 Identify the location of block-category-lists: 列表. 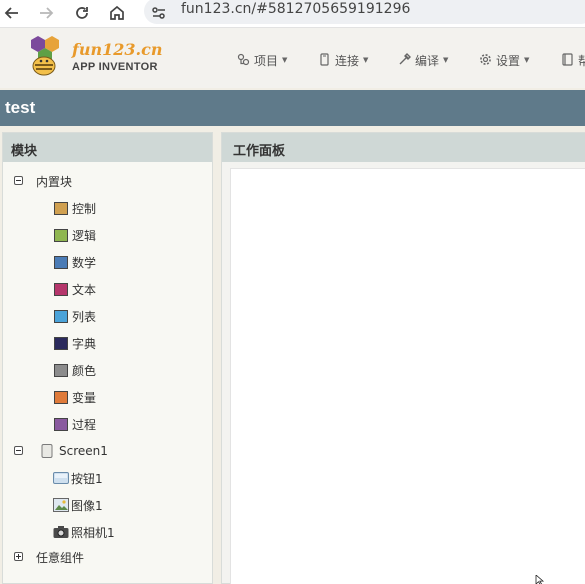
(75, 316).